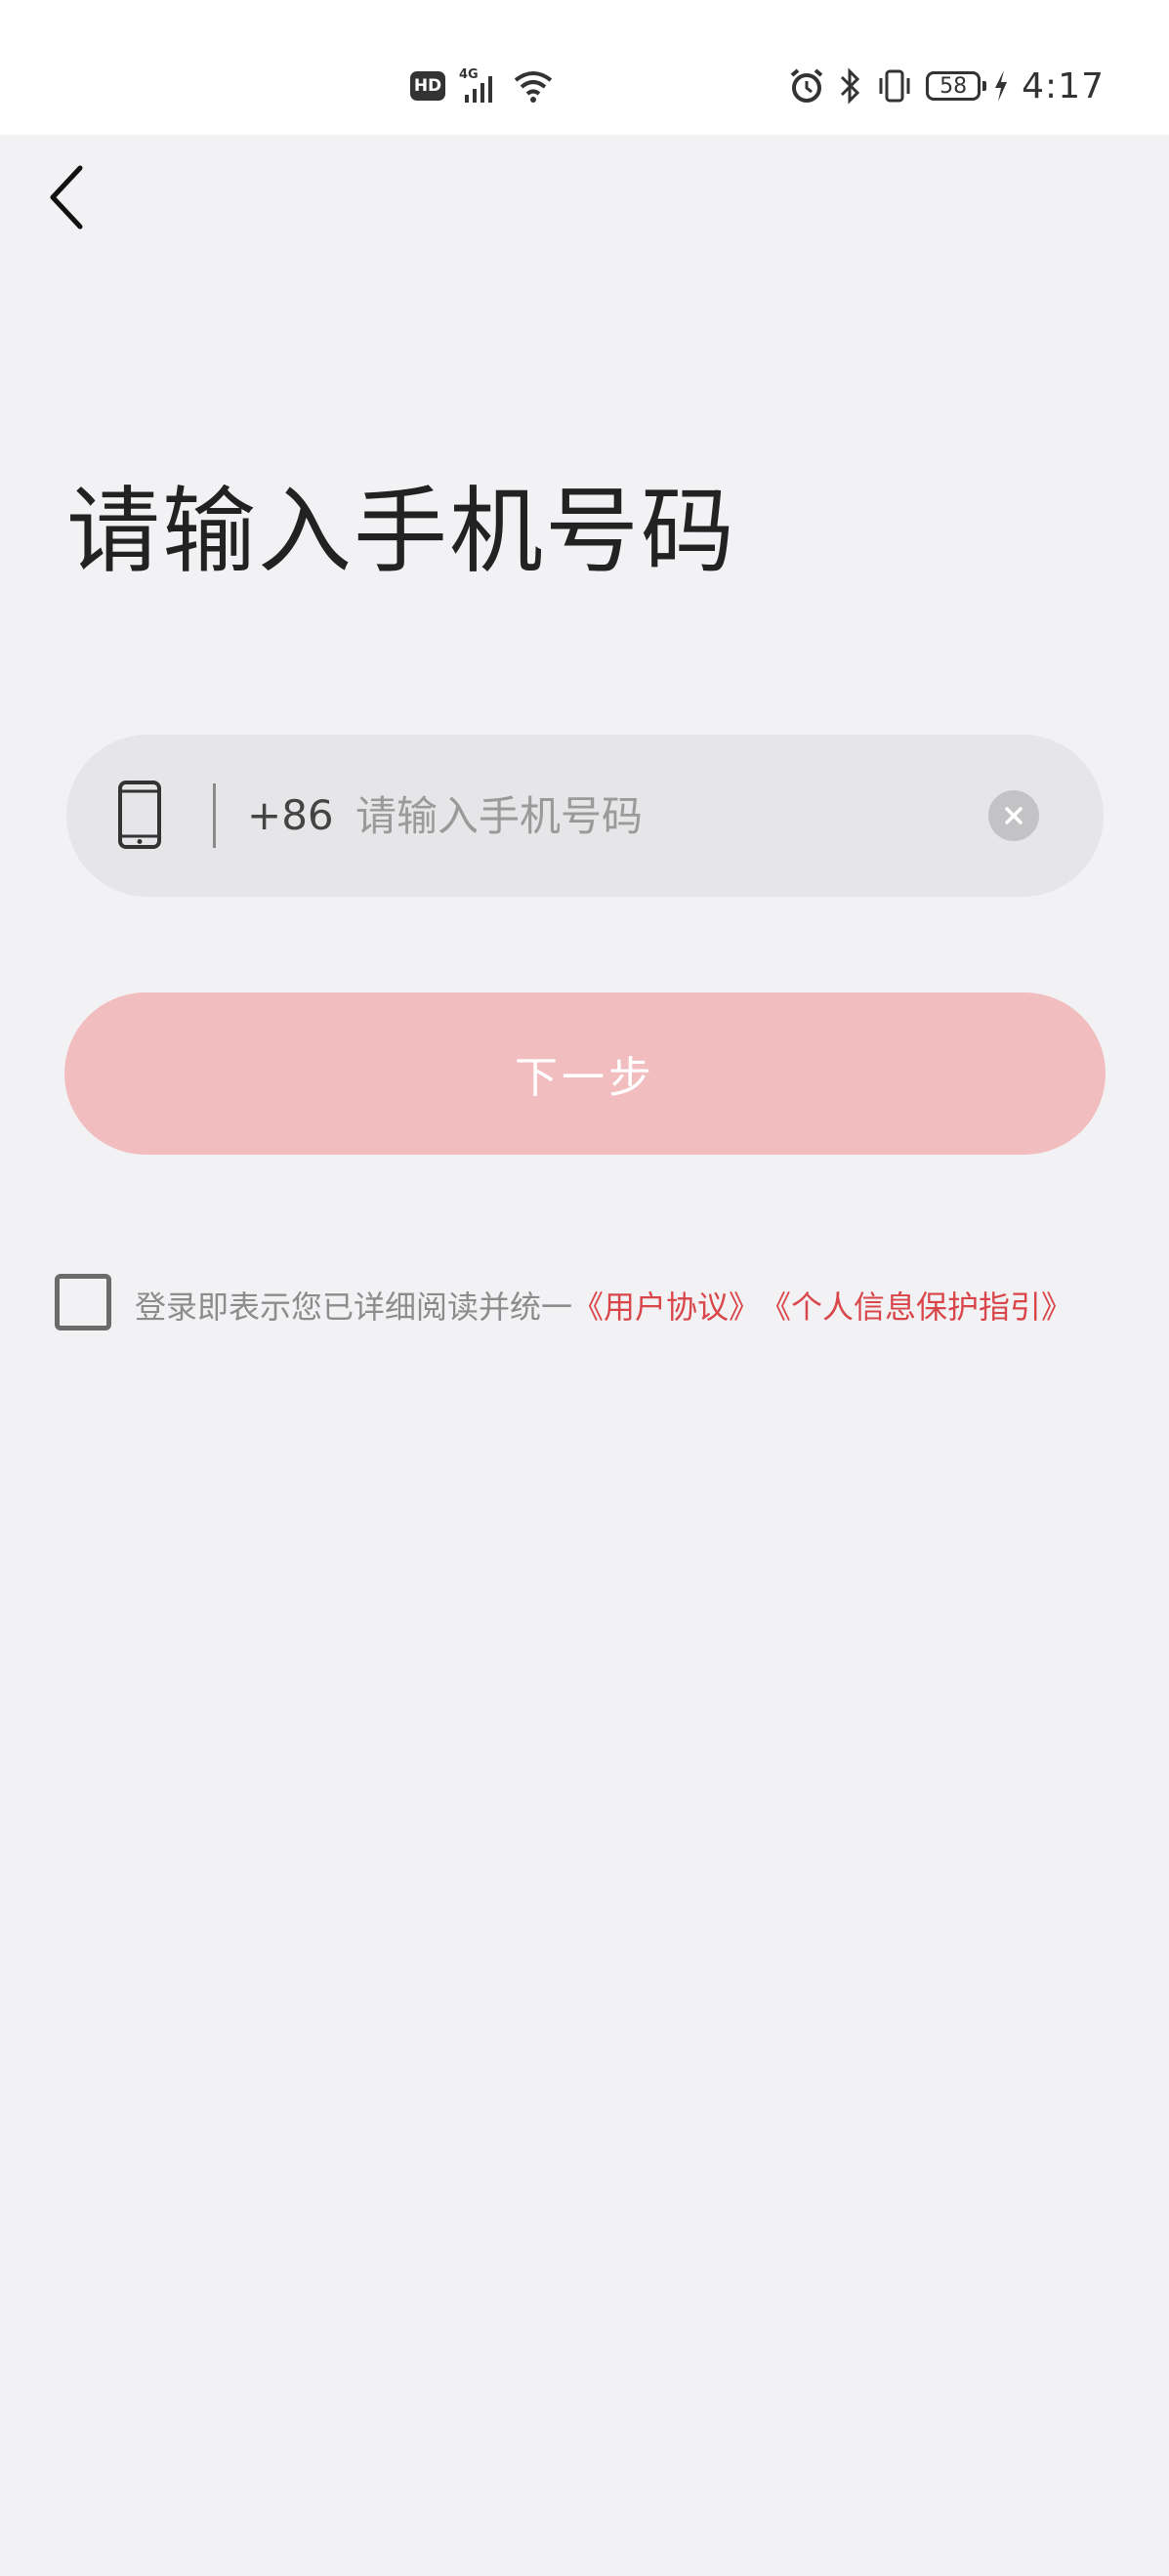 Image resolution: width=1169 pixels, height=2576 pixels. Describe the element at coordinates (666, 1305) in the screenshot. I see `user-agreement-link: 《用户协议》` at that location.